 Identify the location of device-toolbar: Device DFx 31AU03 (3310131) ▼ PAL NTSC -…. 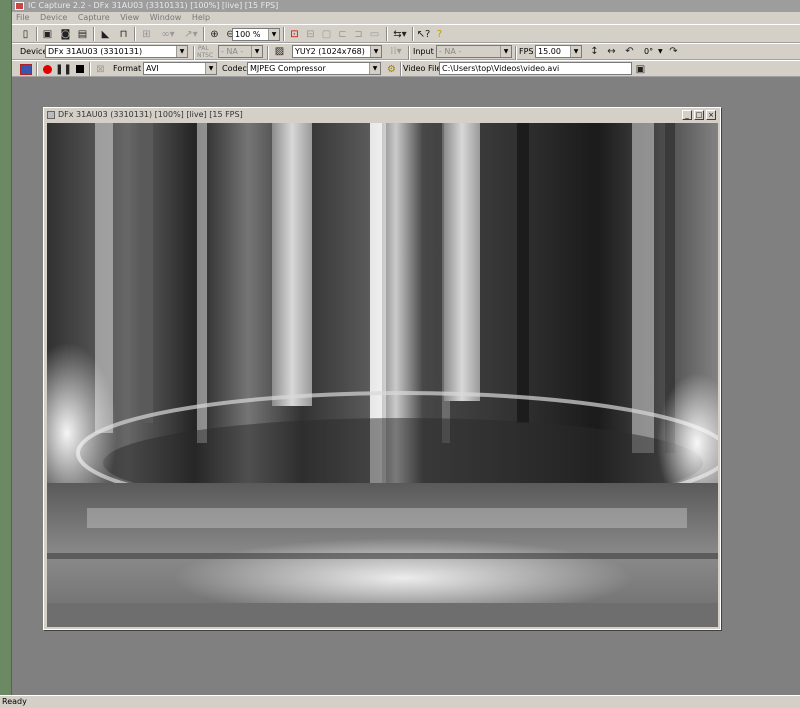
(406, 51).